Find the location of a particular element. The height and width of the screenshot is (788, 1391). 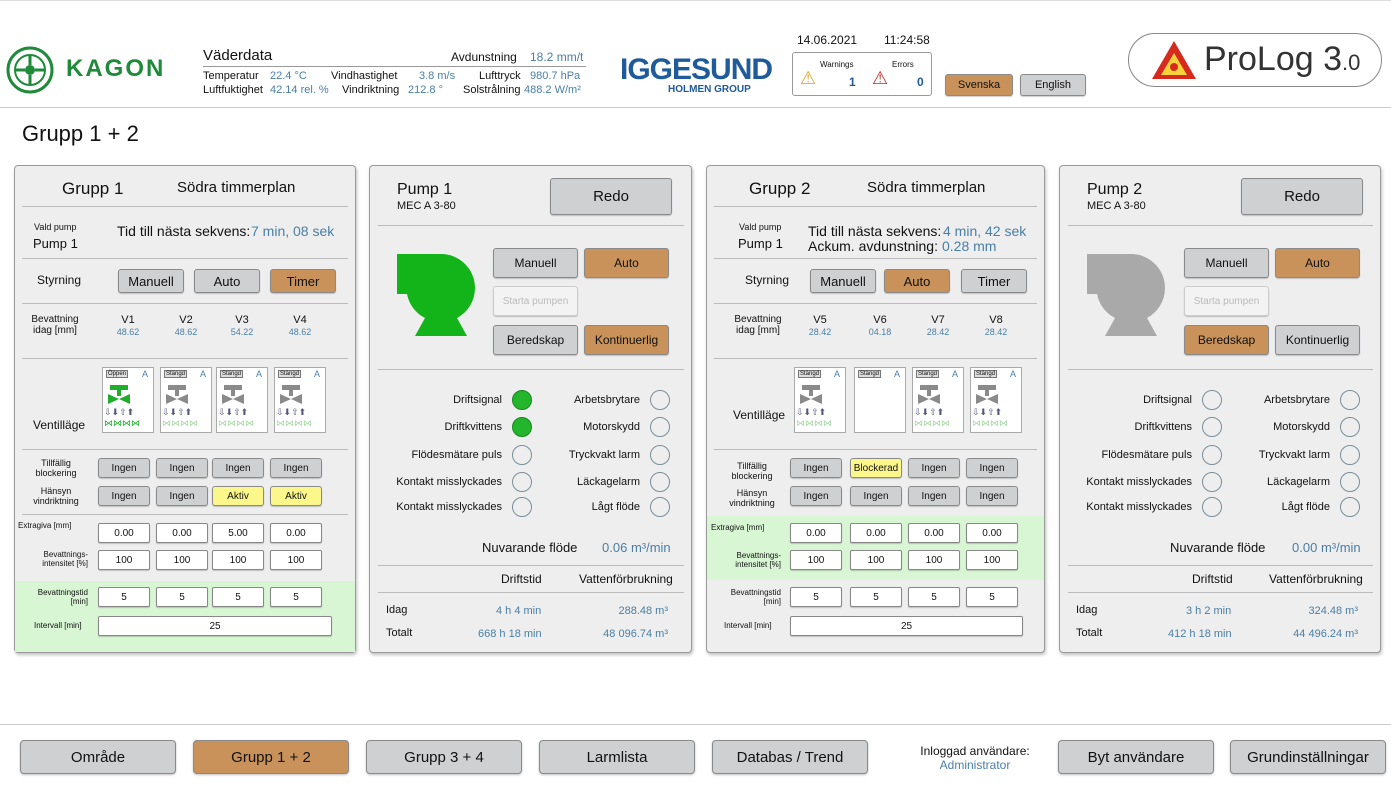

pump2-tot-tid: 412 h 18 min is located at coordinates (1200, 634).